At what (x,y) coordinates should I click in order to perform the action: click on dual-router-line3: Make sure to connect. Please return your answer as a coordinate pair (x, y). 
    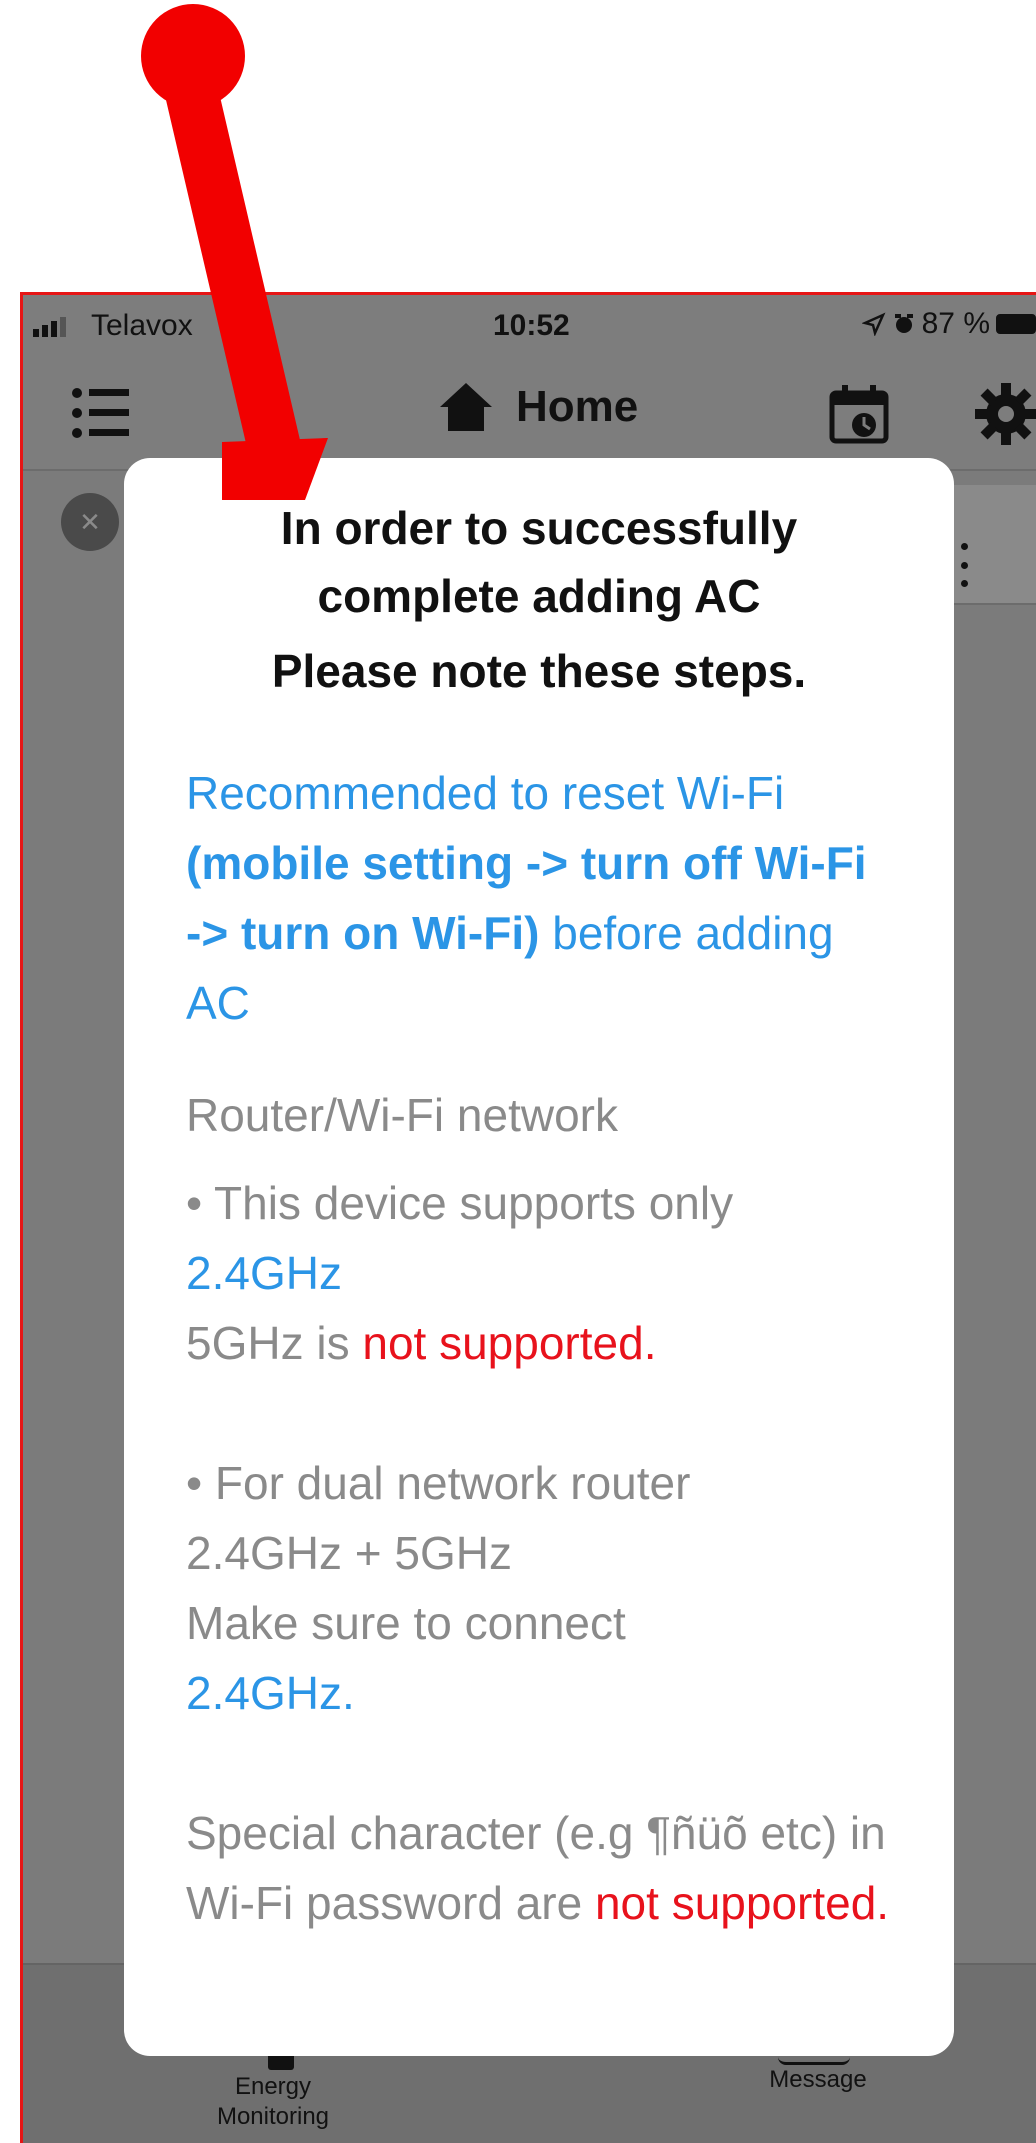
    Looking at the image, I should click on (406, 1623).